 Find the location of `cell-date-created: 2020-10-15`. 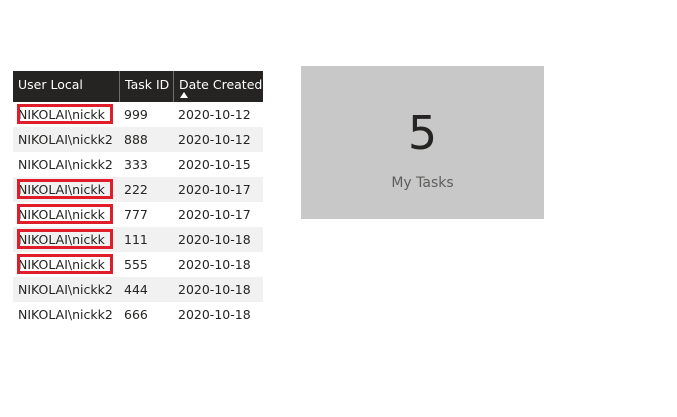

cell-date-created: 2020-10-15 is located at coordinates (214, 164).